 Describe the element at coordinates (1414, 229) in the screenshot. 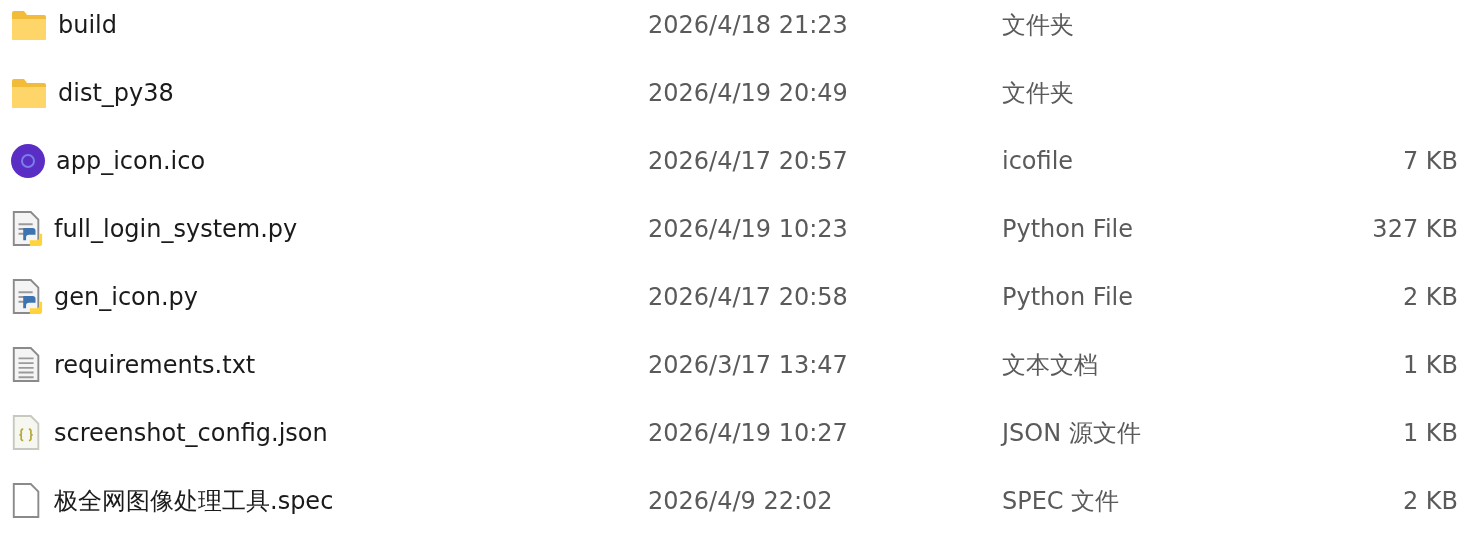

I see `file-size: 327 KB` at that location.